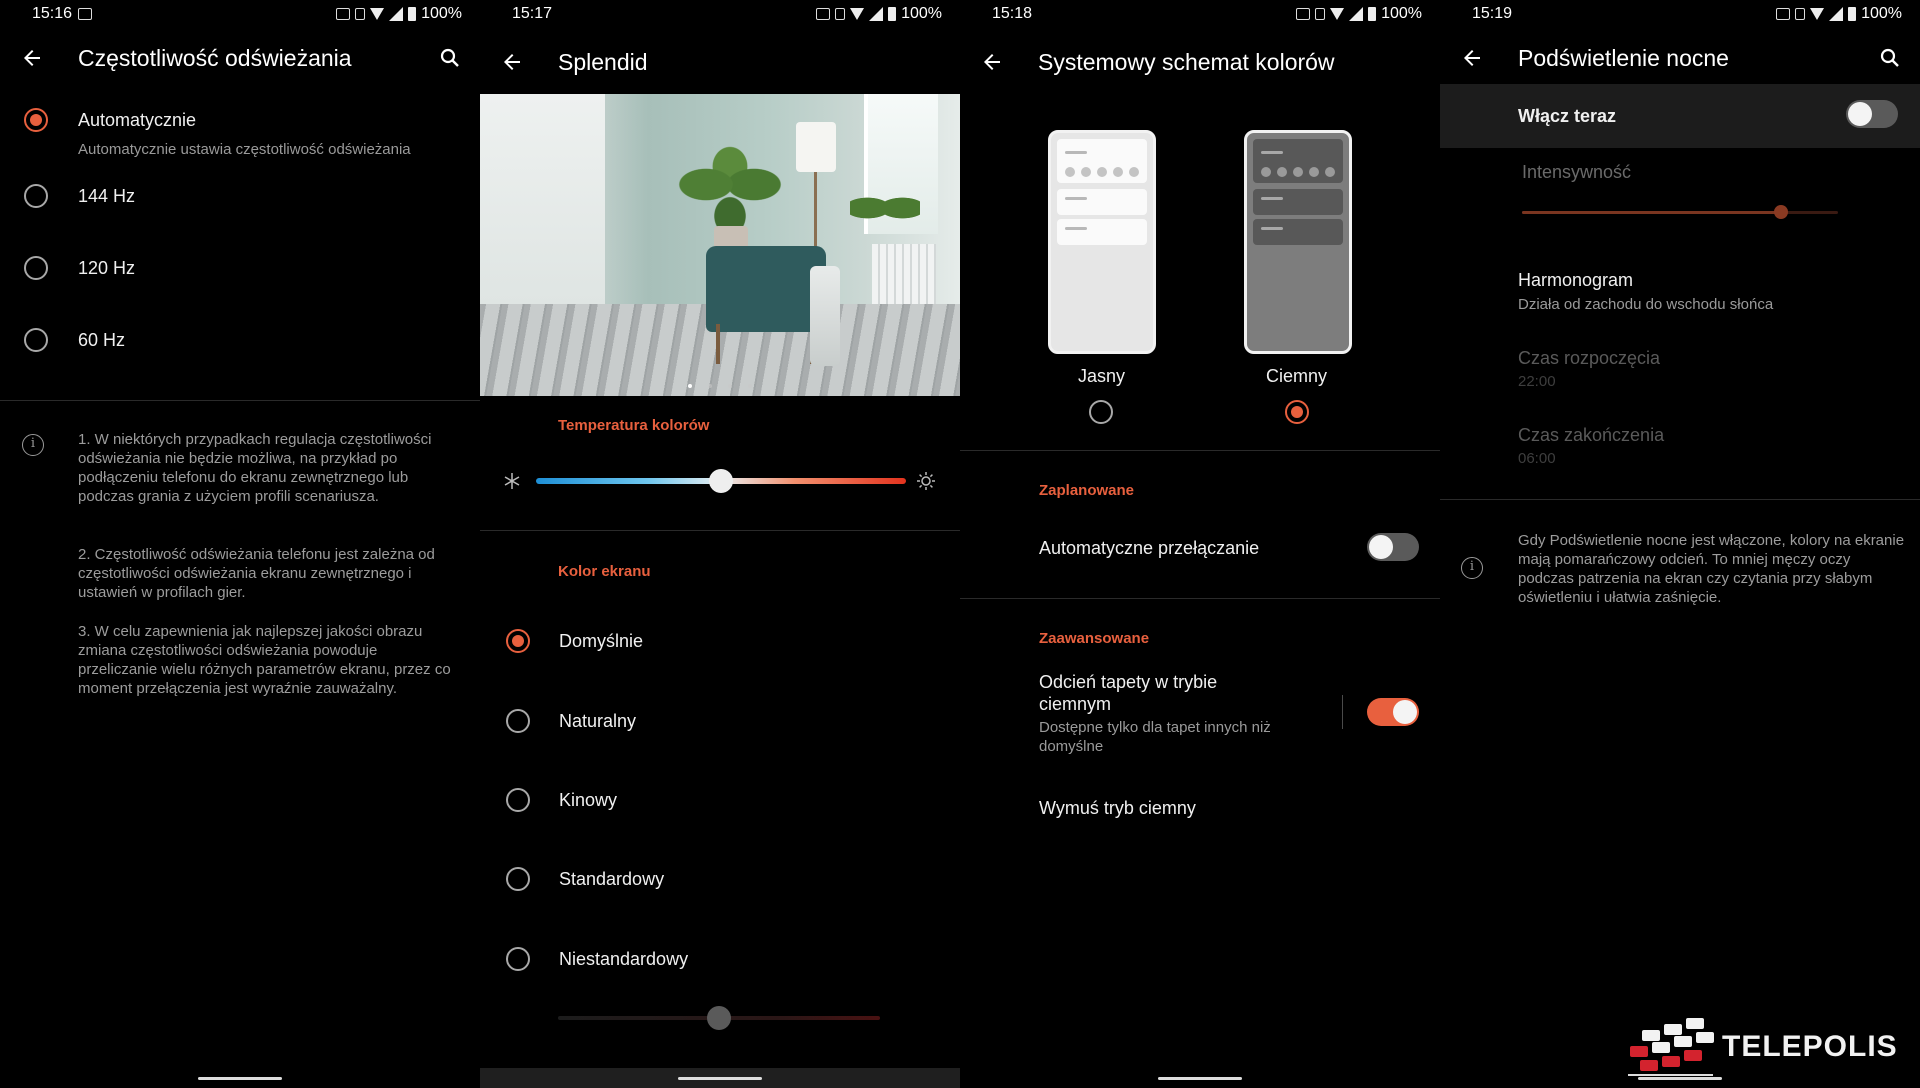 Image resolution: width=1920 pixels, height=1088 pixels. I want to click on section-header-screen-color: Kolor ekranu, so click(604, 571).